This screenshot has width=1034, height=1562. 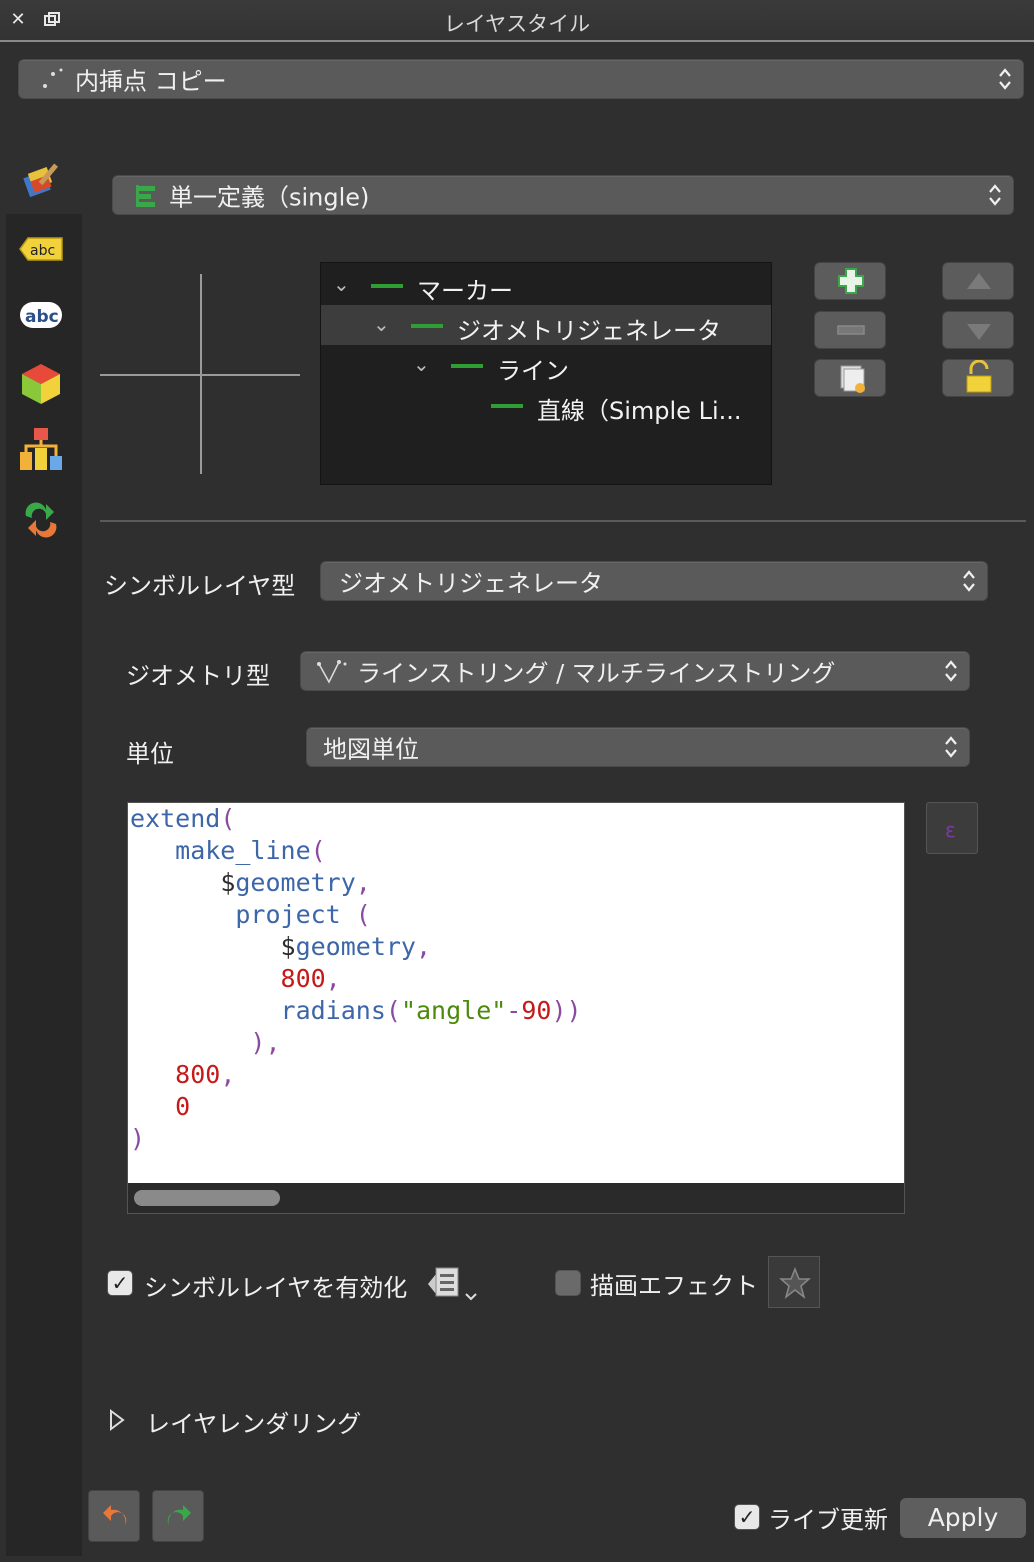 I want to click on geometry-type-label: ジオメトリ型, so click(x=198, y=676).